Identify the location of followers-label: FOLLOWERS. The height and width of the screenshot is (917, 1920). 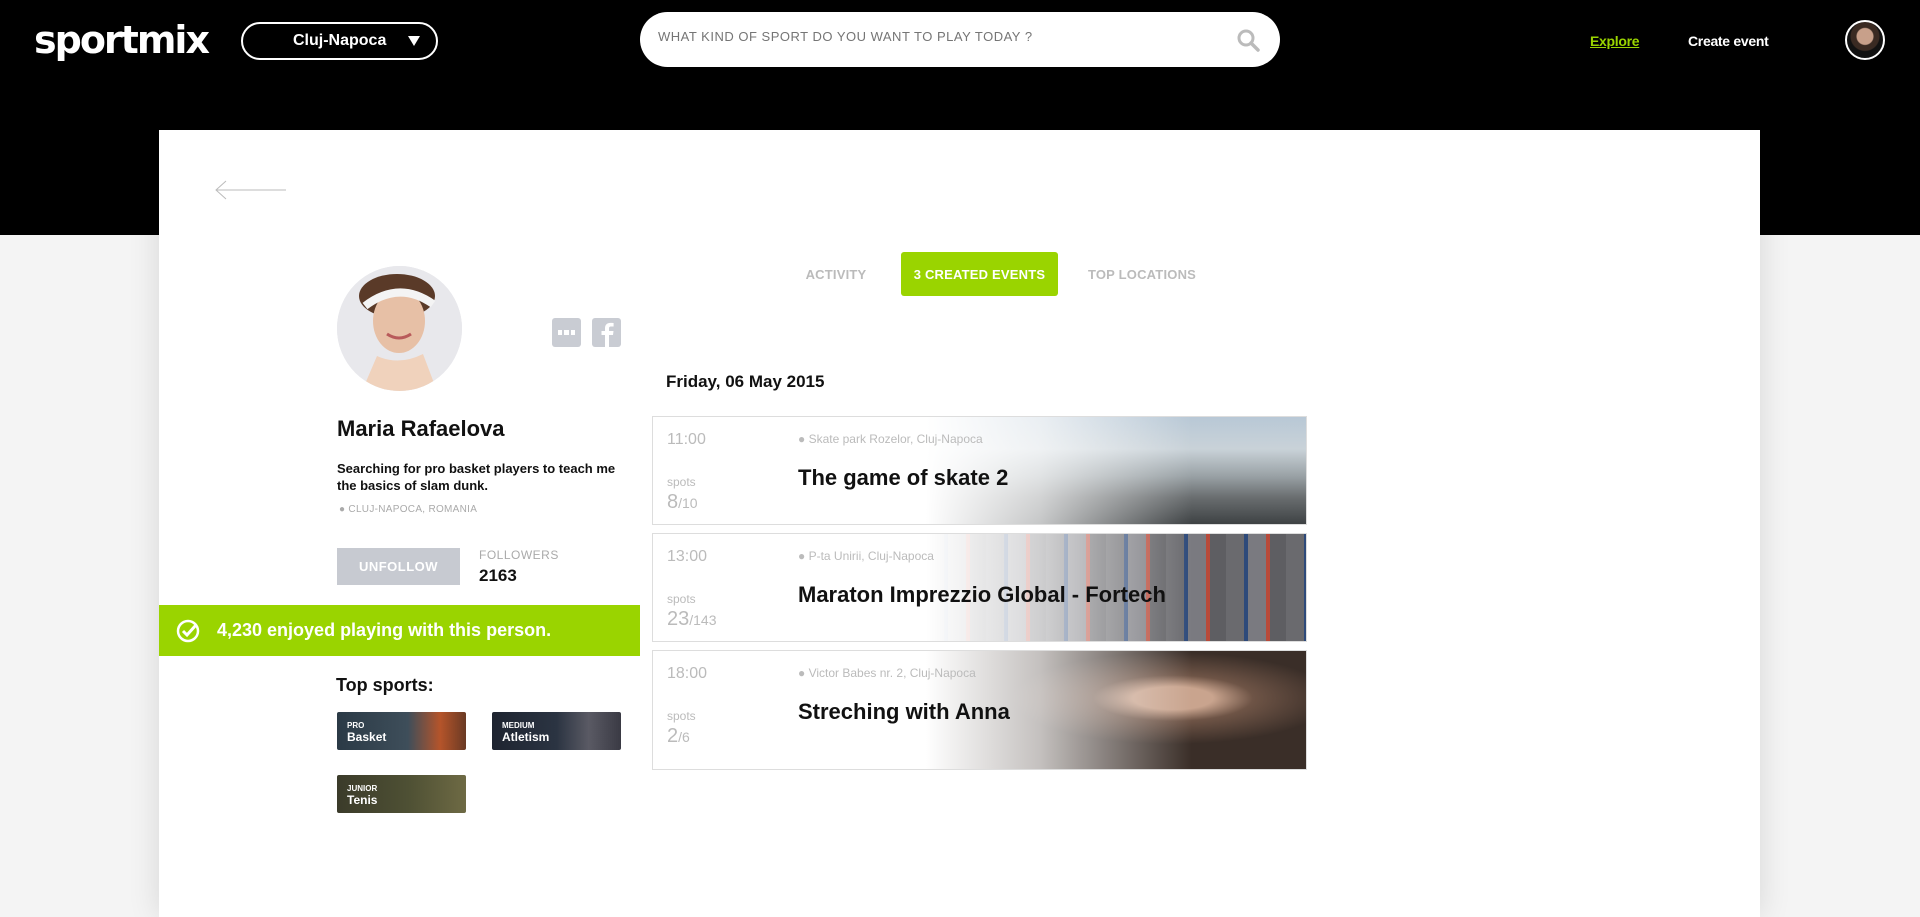
(519, 555).